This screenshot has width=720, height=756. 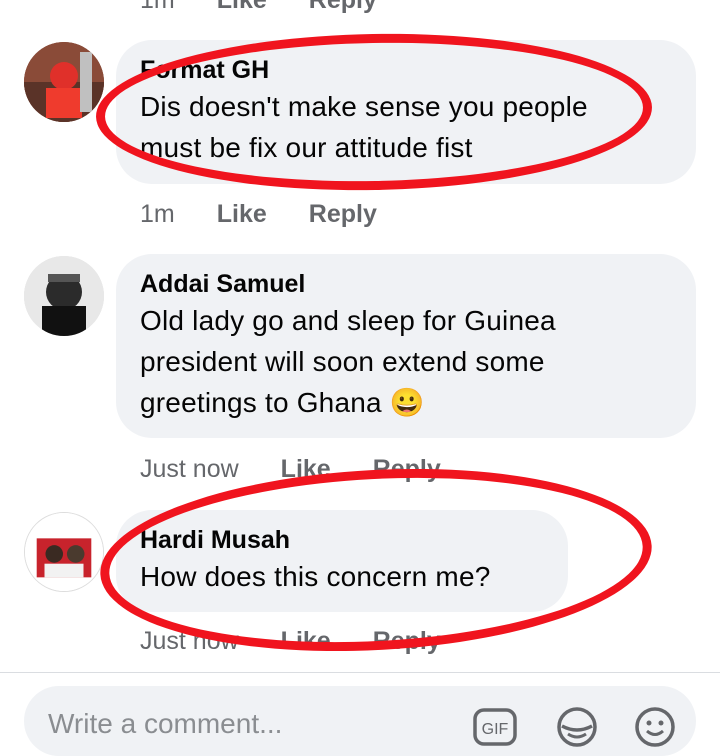 I want to click on comment-bubble: Hardi Musah How does this concern me?, so click(x=342, y=561).